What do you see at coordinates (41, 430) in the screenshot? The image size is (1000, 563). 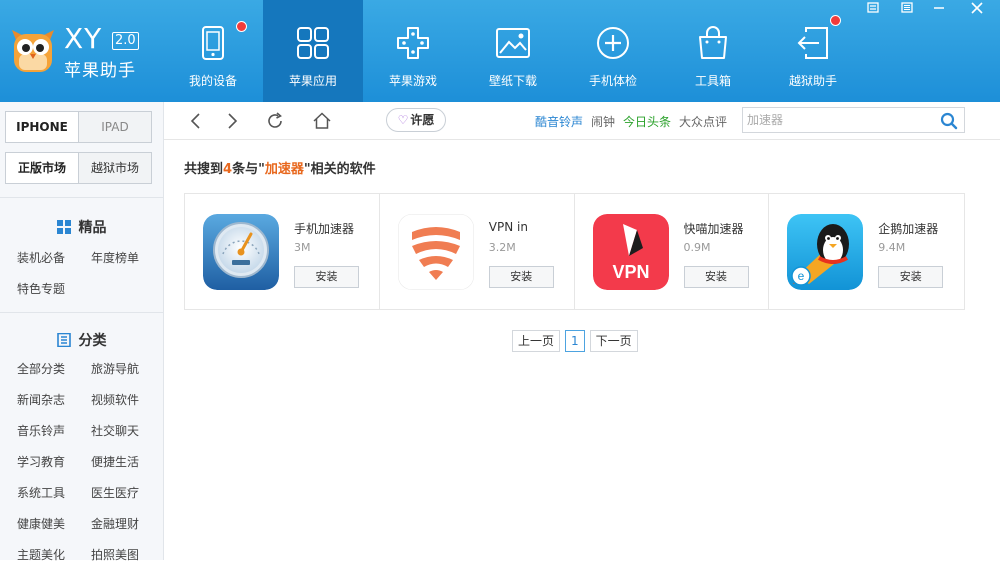 I see `sidebar-item: 音乐铃声` at bounding box center [41, 430].